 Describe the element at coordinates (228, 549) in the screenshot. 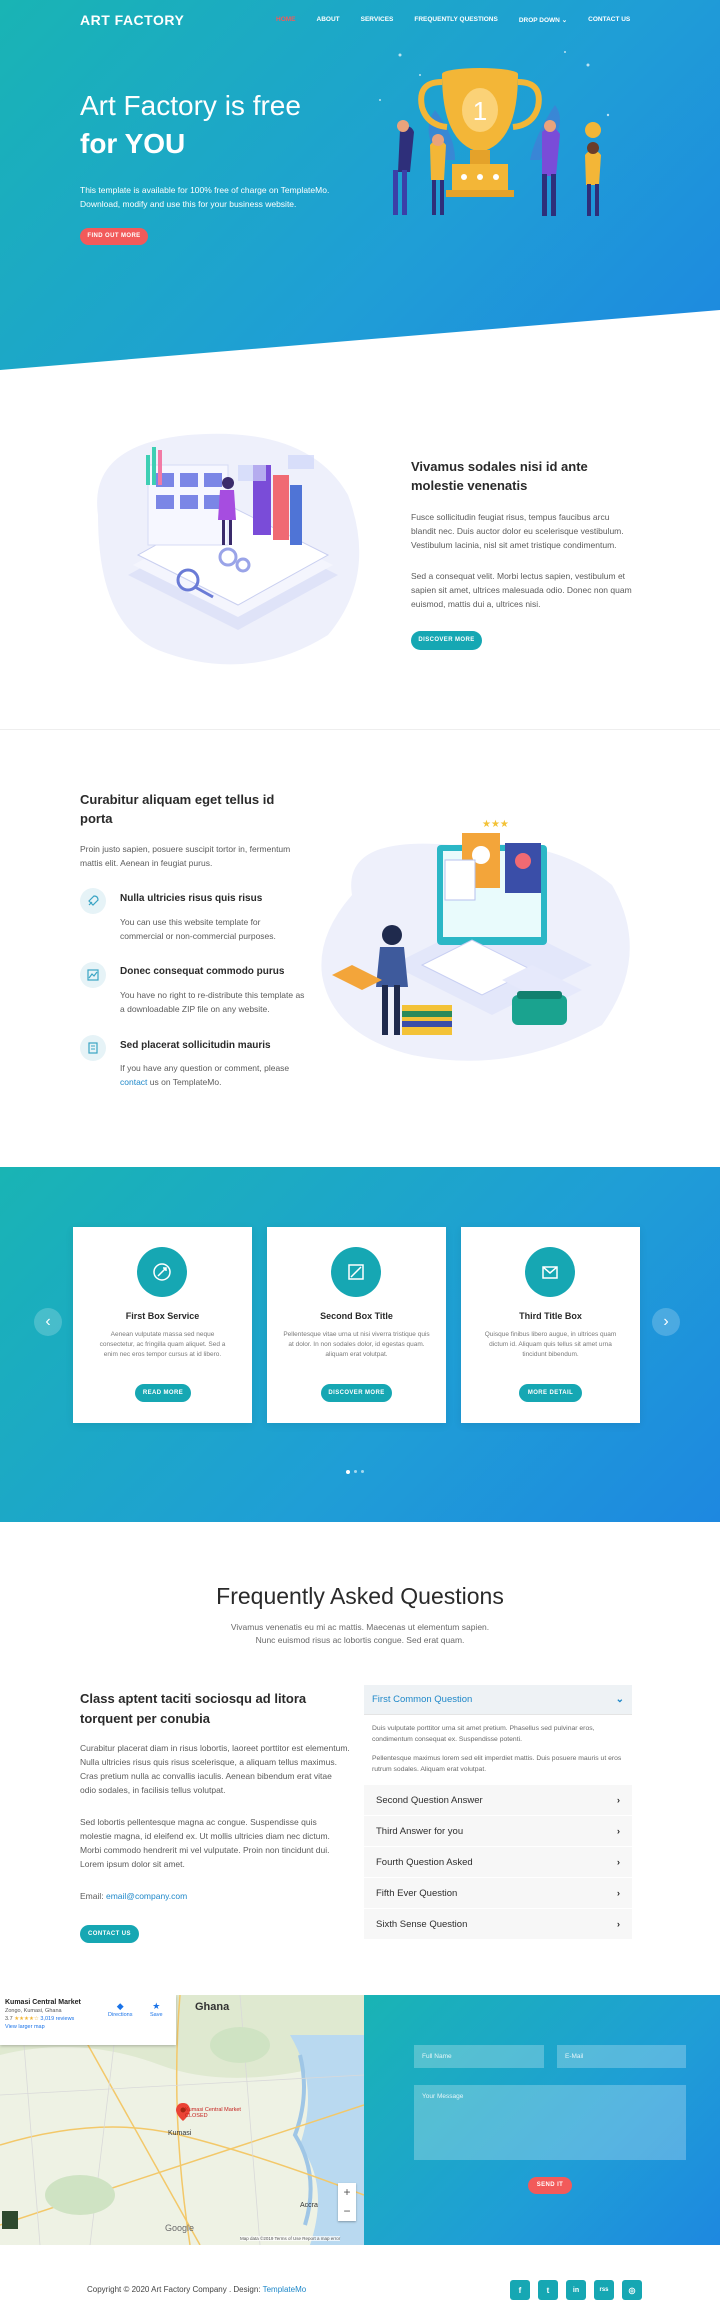

I see `about-illustration` at that location.